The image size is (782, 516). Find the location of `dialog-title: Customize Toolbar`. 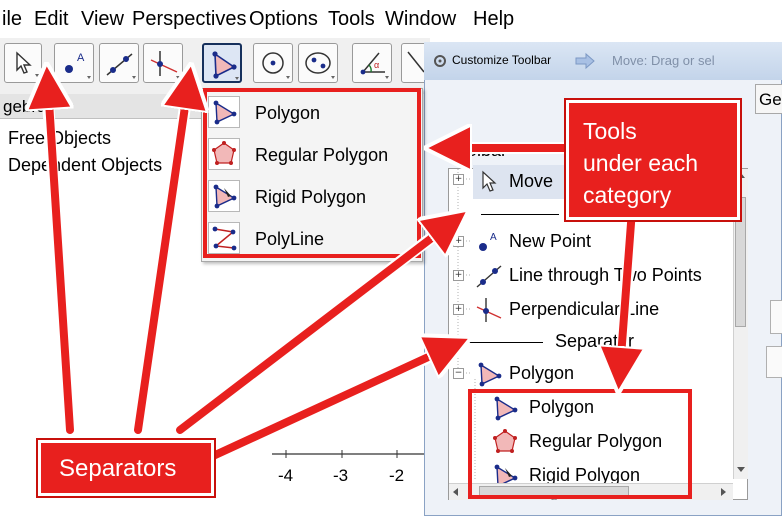

dialog-title: Customize Toolbar is located at coordinates (502, 60).